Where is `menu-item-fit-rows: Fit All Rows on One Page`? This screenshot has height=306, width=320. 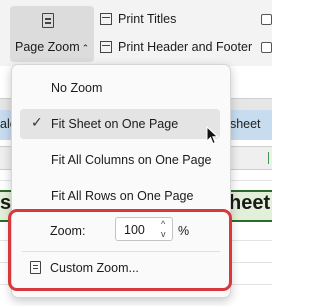 menu-item-fit-rows: Fit All Rows on One Page is located at coordinates (120, 196).